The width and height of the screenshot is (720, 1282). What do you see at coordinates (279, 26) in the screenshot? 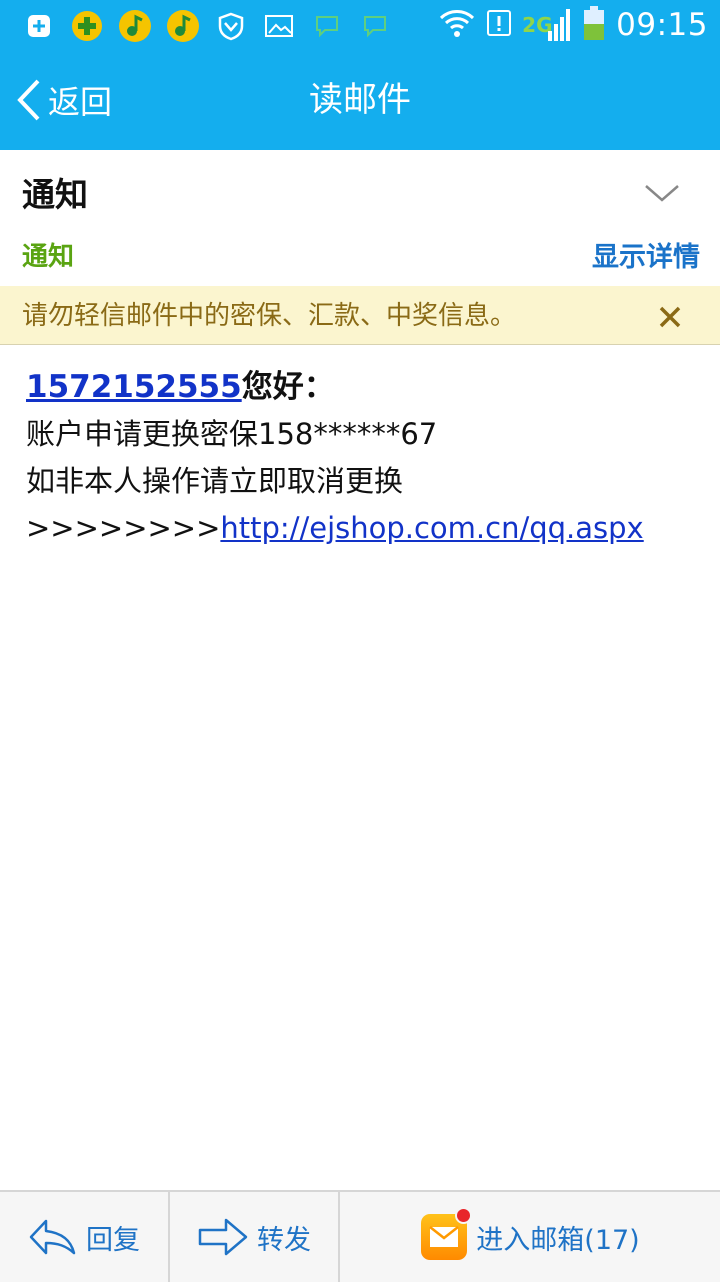
I see `image-icon` at bounding box center [279, 26].